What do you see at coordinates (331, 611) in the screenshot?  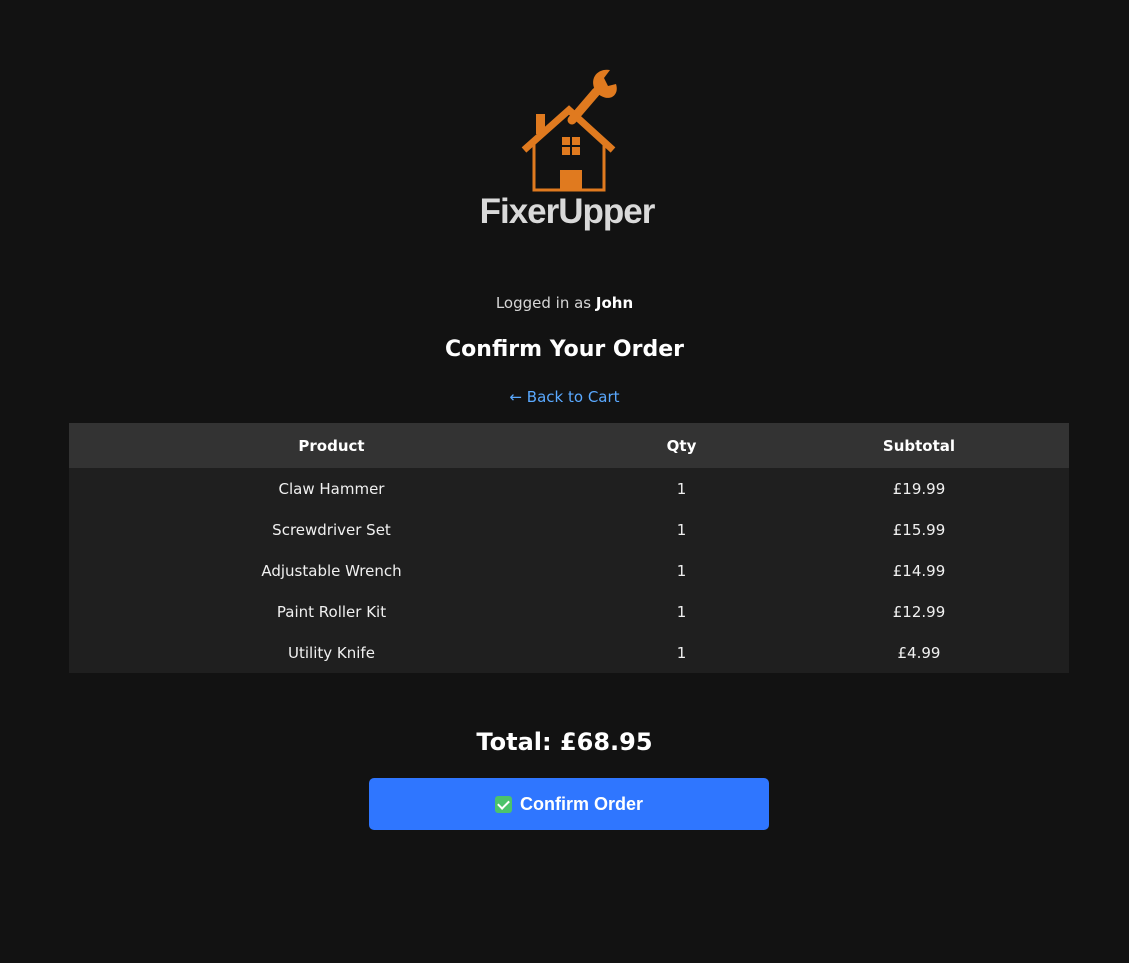 I see `product-name: Paint Roller Kit` at bounding box center [331, 611].